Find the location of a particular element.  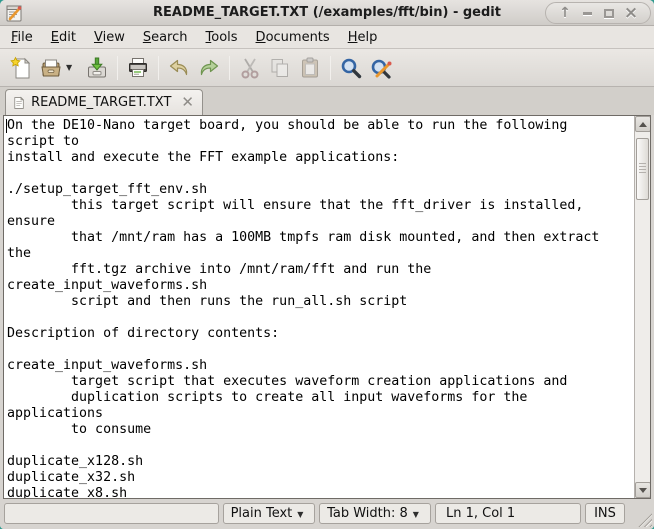

text-cursor is located at coordinates (6, 126).